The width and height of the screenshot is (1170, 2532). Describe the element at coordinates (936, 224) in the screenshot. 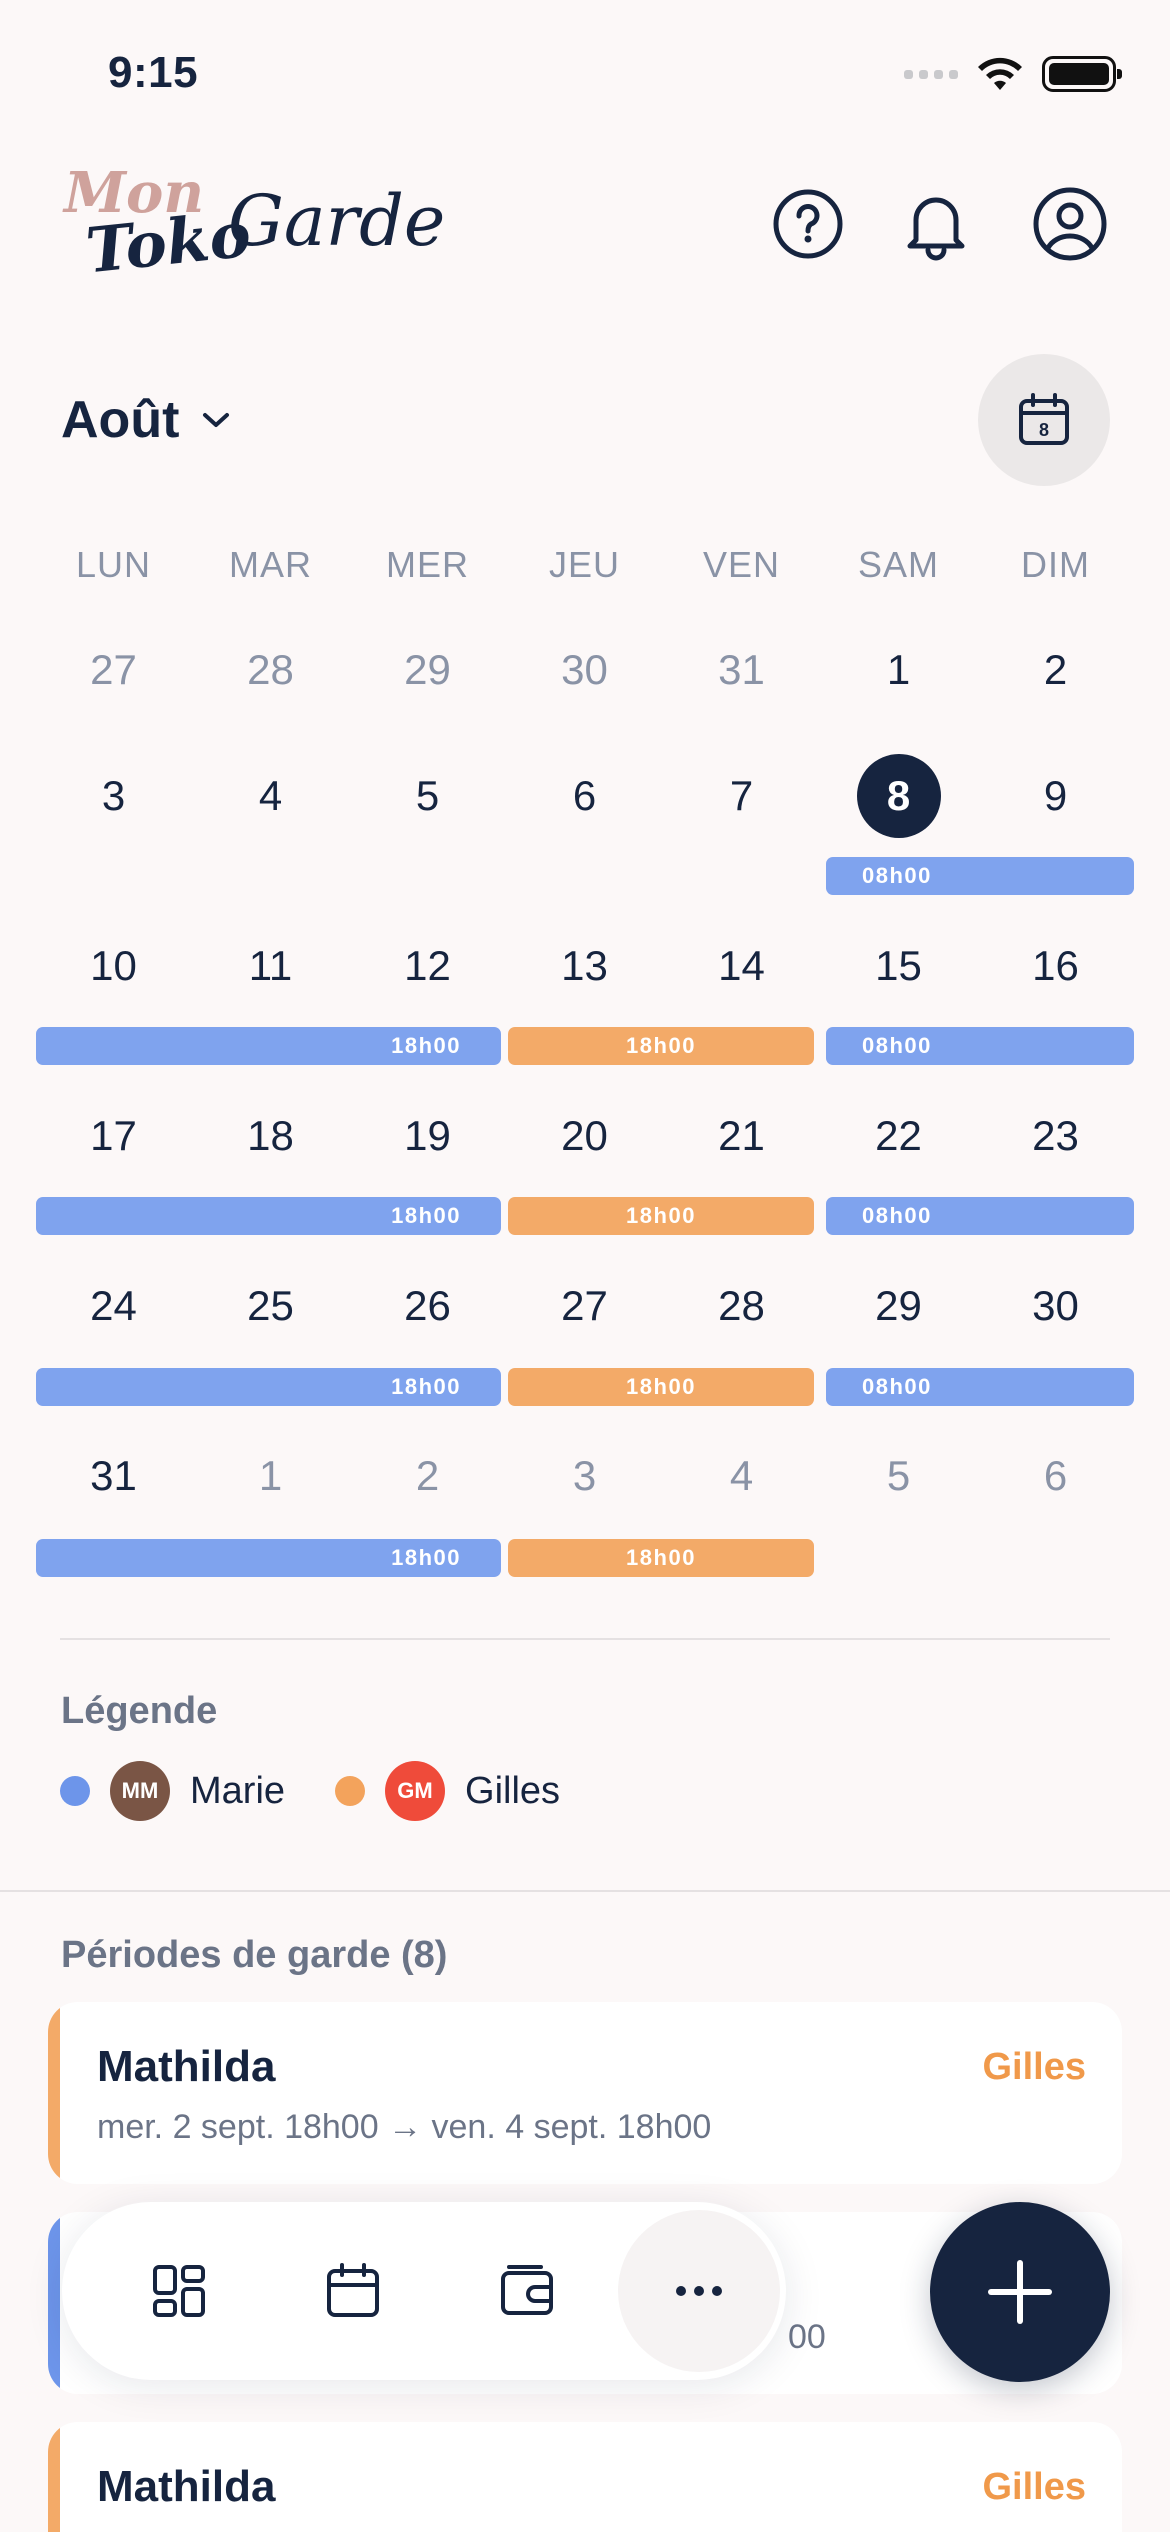

I see `notifications-button` at that location.